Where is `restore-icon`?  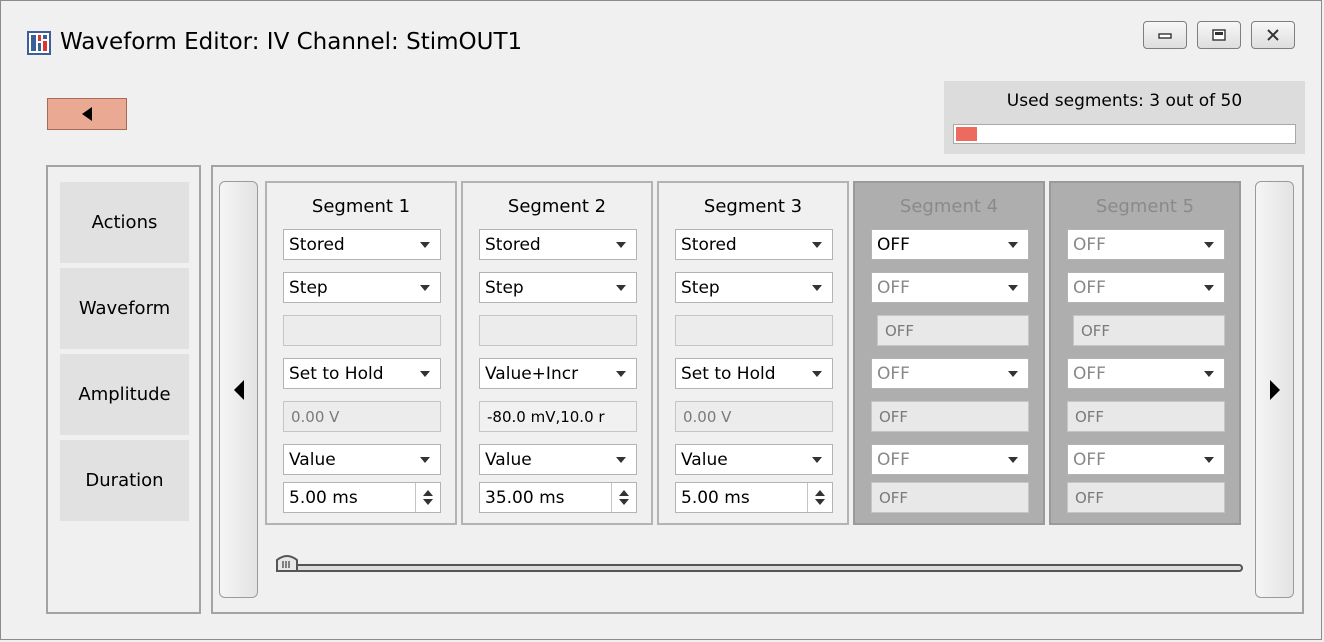 restore-icon is located at coordinates (1219, 35).